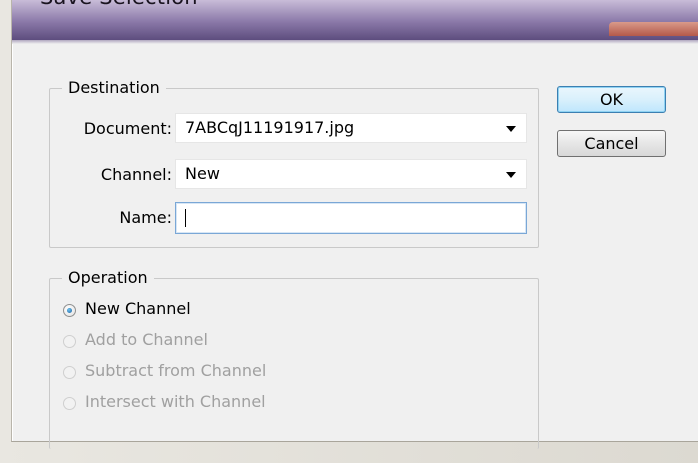 The image size is (698, 463). Describe the element at coordinates (146, 339) in the screenshot. I see `radio-label: Add to Channel` at that location.